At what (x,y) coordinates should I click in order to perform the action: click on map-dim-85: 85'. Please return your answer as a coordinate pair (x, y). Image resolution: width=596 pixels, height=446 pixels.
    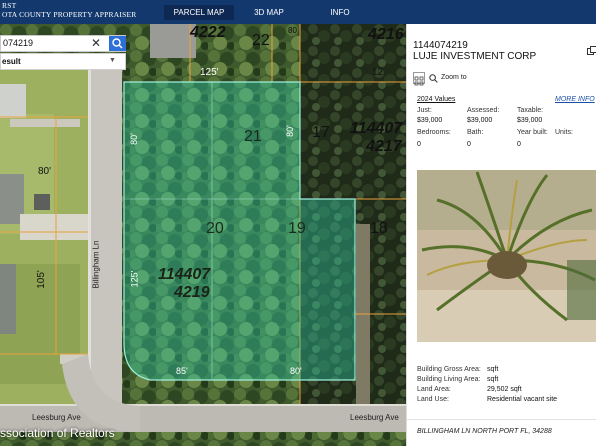
    Looking at the image, I should click on (182, 371).